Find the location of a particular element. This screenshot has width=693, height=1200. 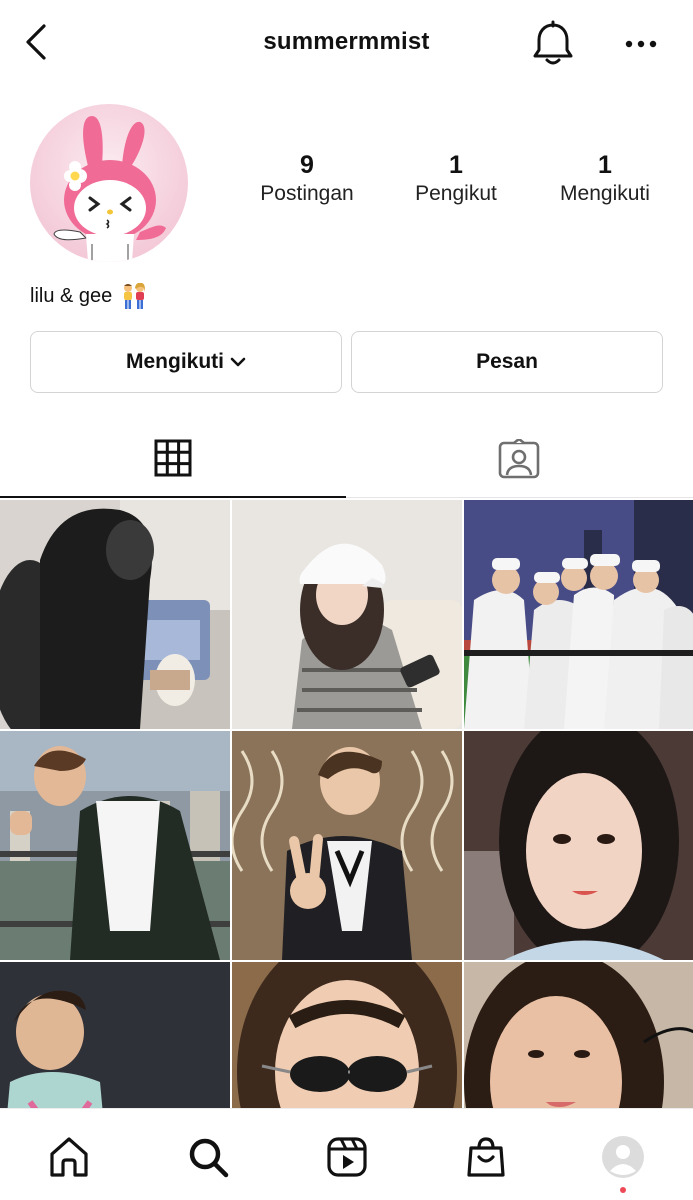

stat-posts-label: Postingan is located at coordinates (307, 193).